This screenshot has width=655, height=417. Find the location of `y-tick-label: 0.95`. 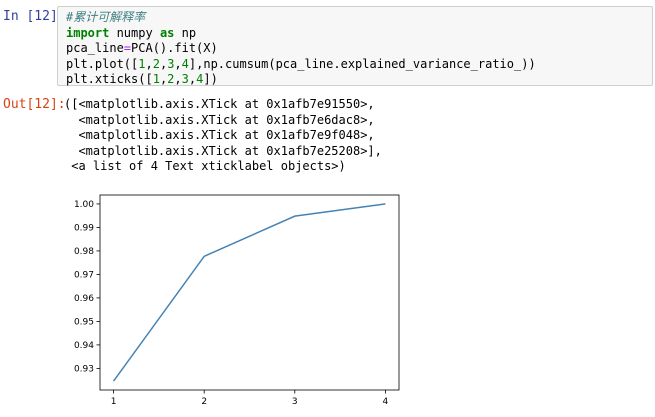

y-tick-label: 0.95 is located at coordinates (84, 322).